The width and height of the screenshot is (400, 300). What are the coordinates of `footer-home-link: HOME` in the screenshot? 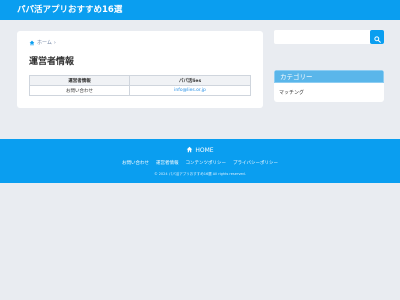 It's located at (200, 150).